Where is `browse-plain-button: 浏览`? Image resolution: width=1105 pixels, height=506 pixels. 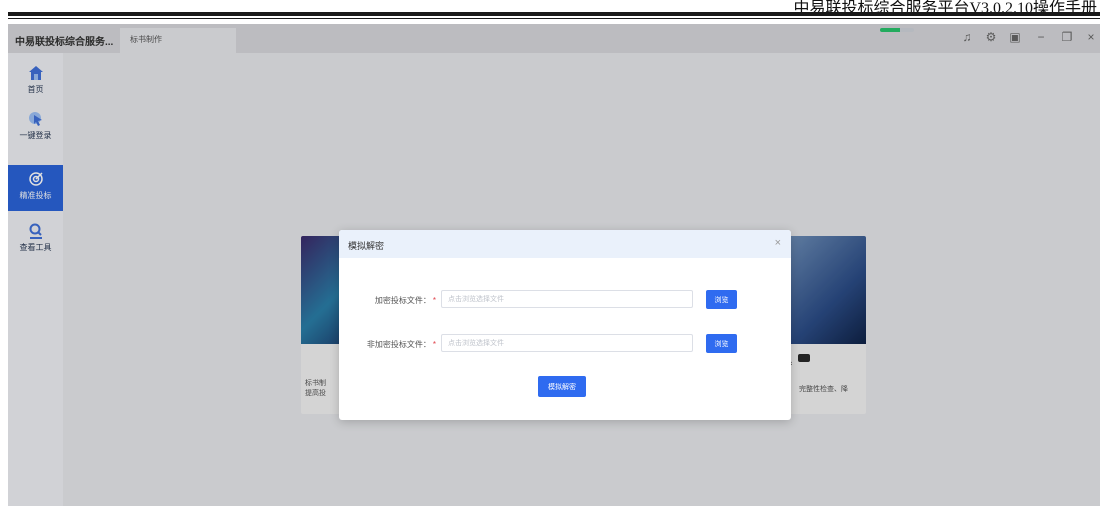
browse-plain-button: 浏览 is located at coordinates (721, 343).